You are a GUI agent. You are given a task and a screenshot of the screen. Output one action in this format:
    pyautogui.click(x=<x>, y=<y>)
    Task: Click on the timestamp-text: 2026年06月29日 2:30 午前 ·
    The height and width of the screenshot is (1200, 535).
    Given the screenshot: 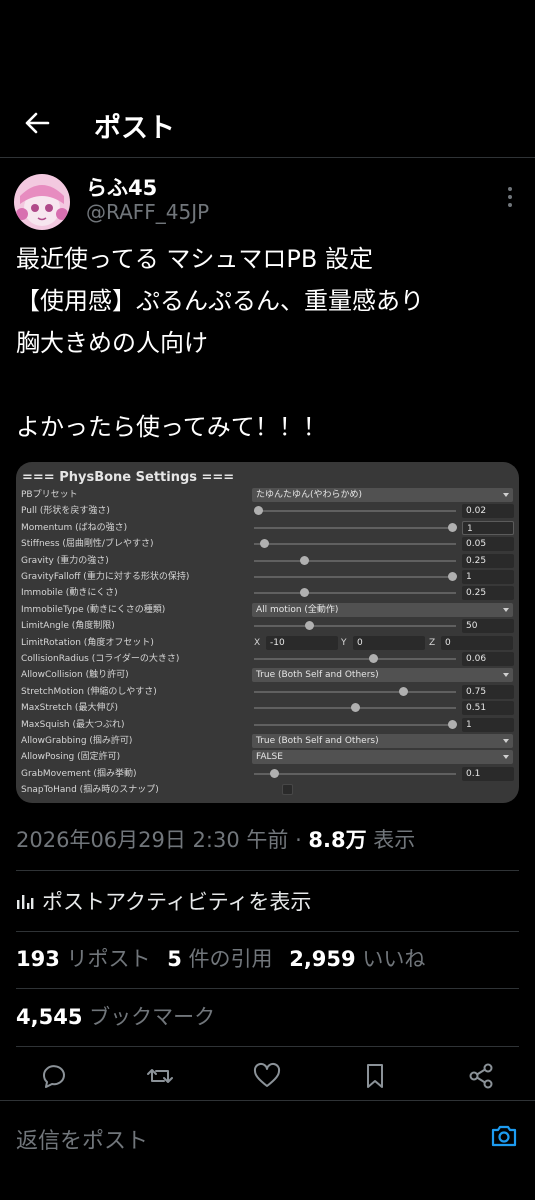 What is the action you would take?
    pyautogui.click(x=162, y=840)
    